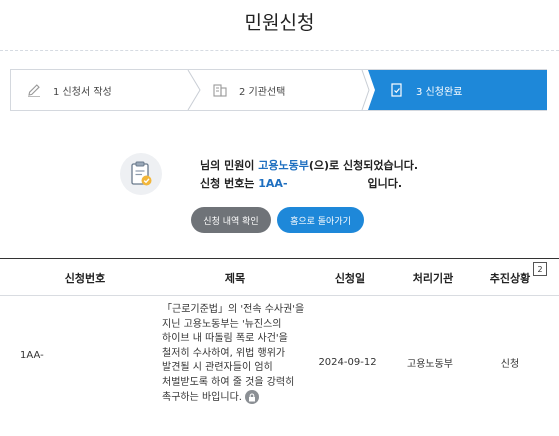 Image resolution: width=559 pixels, height=436 pixels. What do you see at coordinates (510, 364) in the screenshot?
I see `row-status: 신청` at bounding box center [510, 364].